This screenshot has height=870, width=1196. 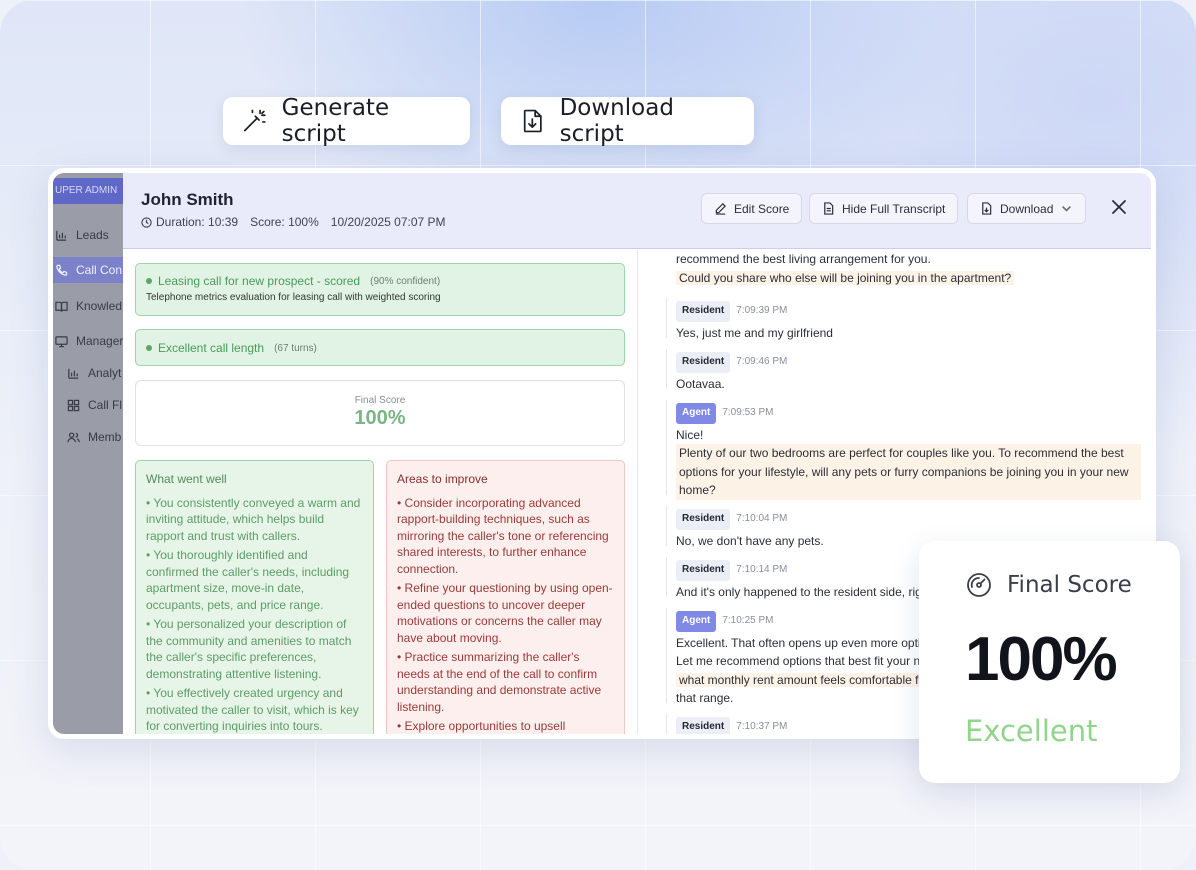 I want to click on transcript-message: Resident 7:09:46 PM Ootavaa., so click(x=908, y=372).